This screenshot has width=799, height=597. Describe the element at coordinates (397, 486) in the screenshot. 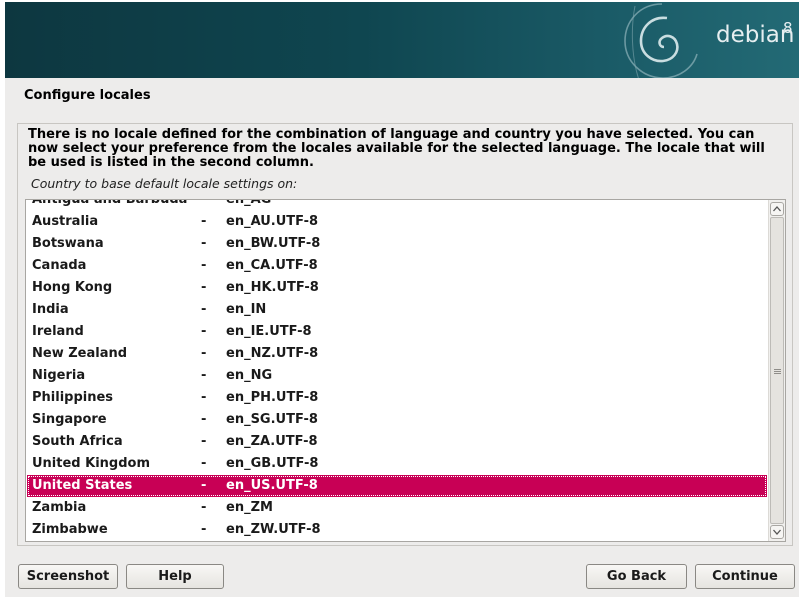

I see `list-item: United States - en_US.UTF-8` at that location.